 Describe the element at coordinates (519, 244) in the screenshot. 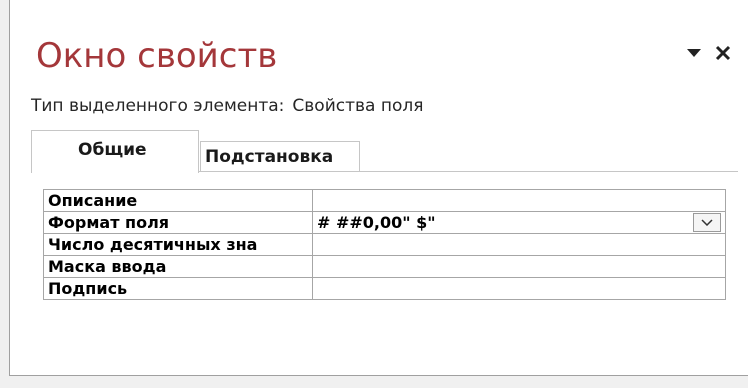

I see `property-value-decimal-places` at that location.